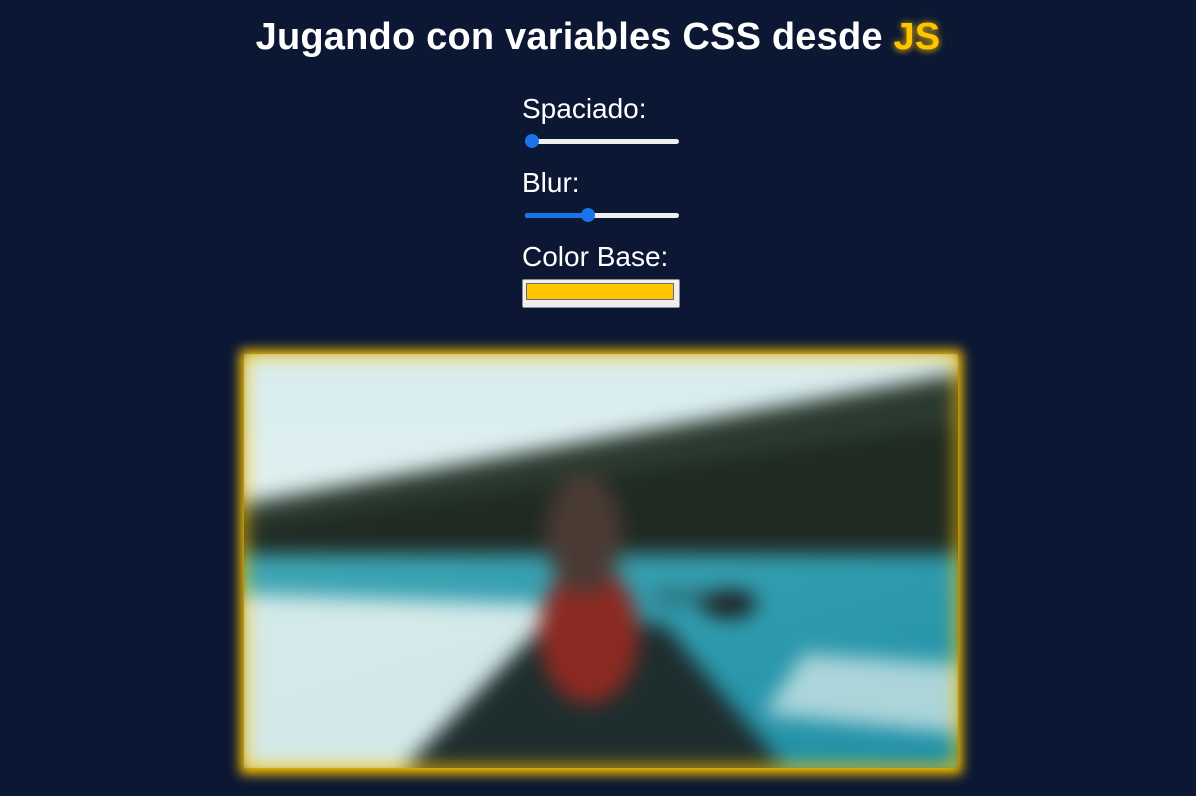  I want to click on controls-panel: Spaciado: Blur: Color Base:, so click(602, 200).